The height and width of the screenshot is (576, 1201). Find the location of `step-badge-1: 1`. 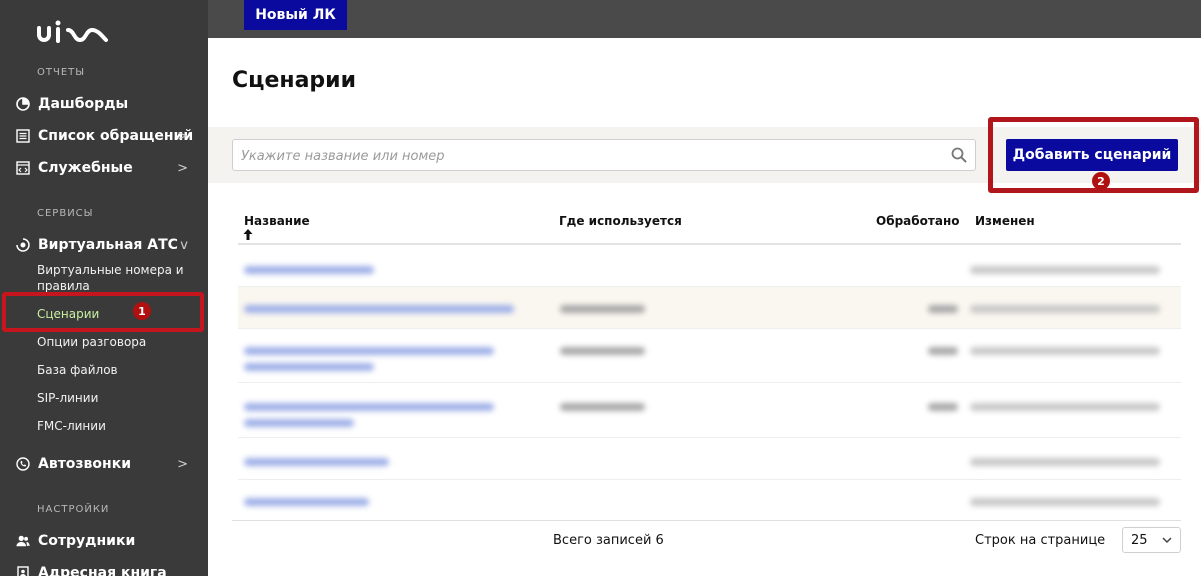

step-badge-1: 1 is located at coordinates (142, 311).